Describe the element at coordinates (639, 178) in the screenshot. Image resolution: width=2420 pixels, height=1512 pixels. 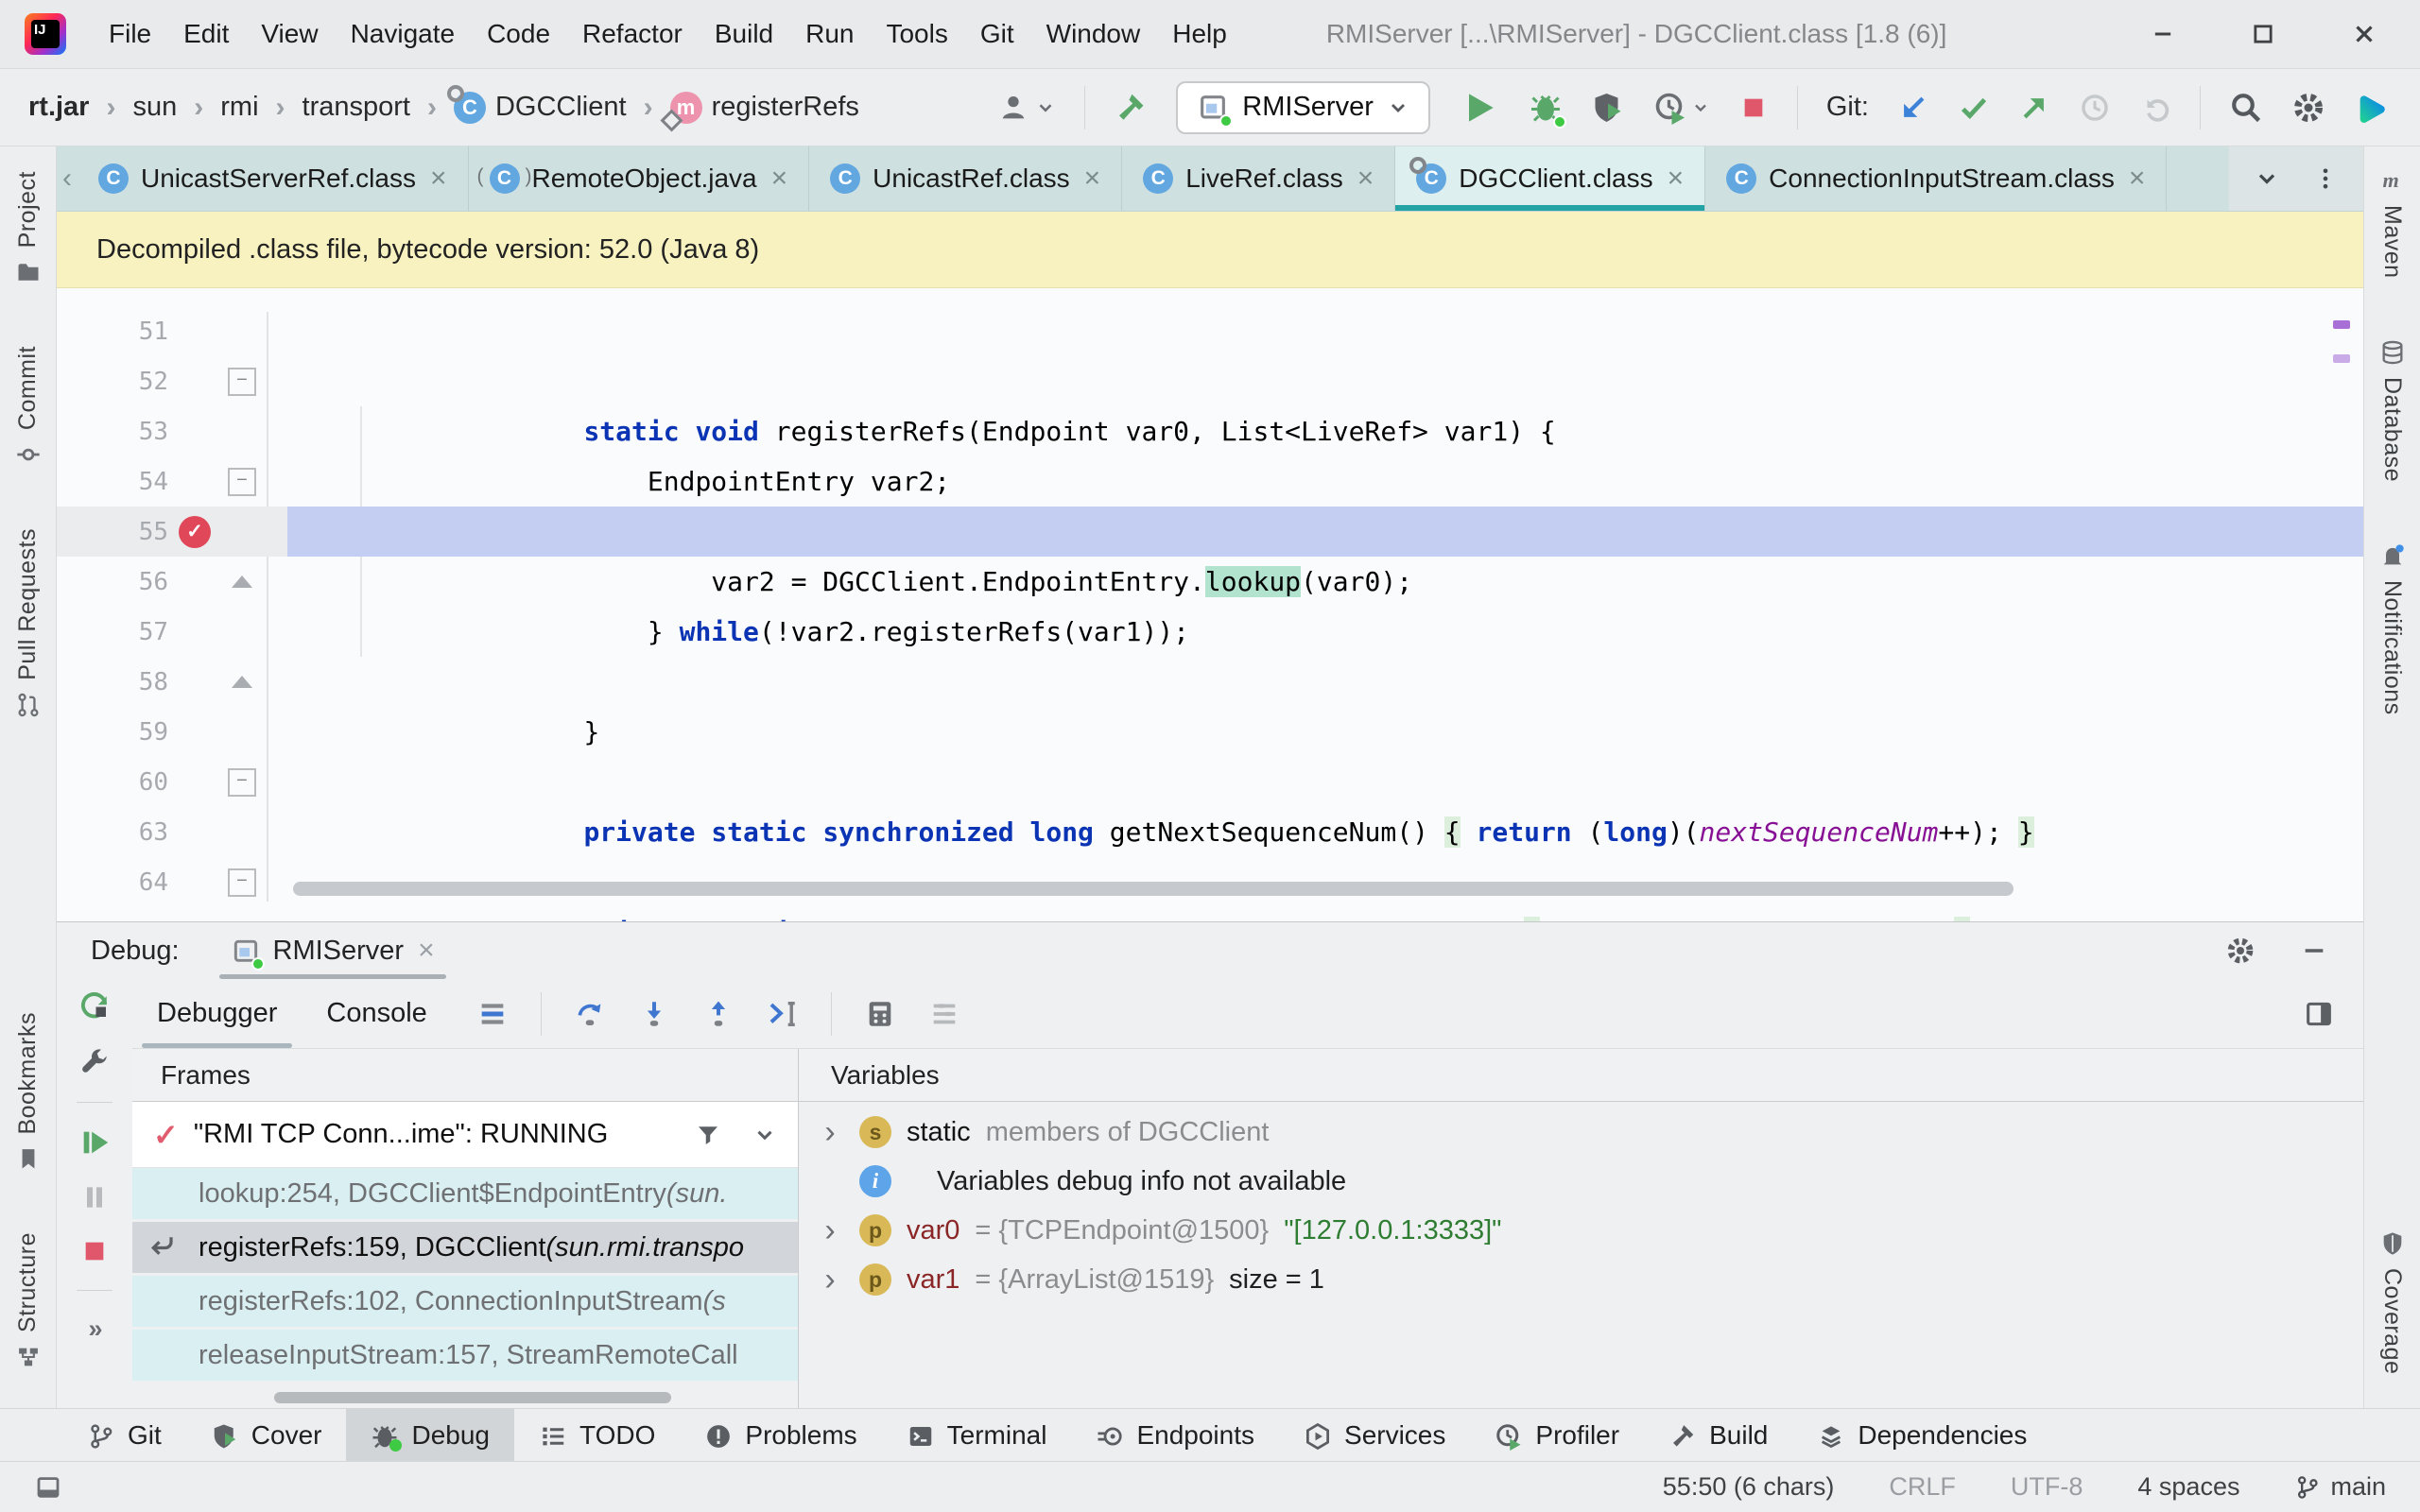
I see `editor-tab: C RemoteObject.java ×` at that location.